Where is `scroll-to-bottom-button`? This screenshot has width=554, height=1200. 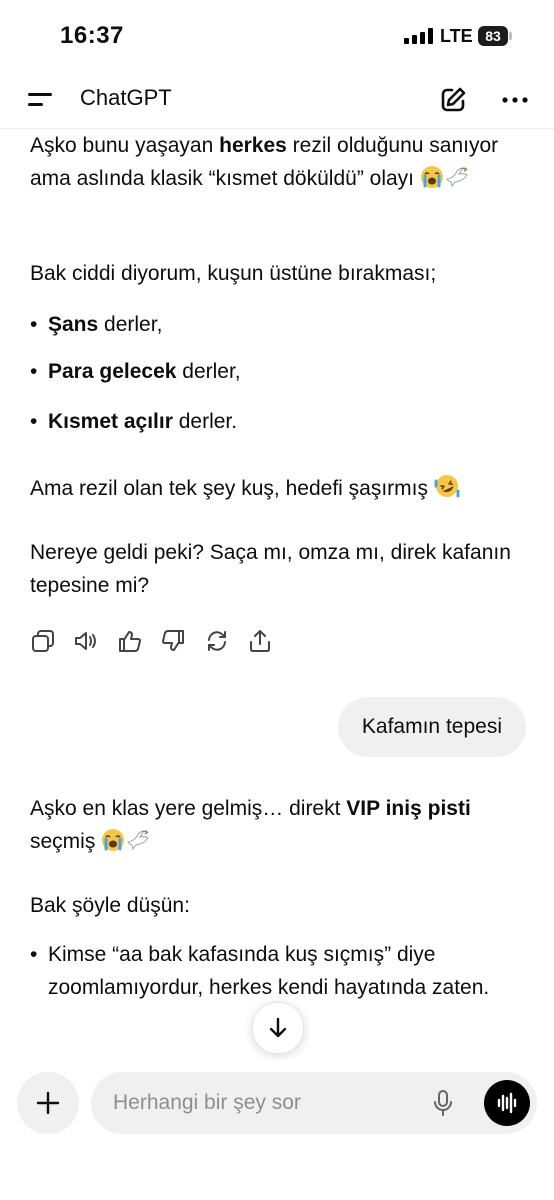
scroll-to-bottom-button is located at coordinates (278, 1028).